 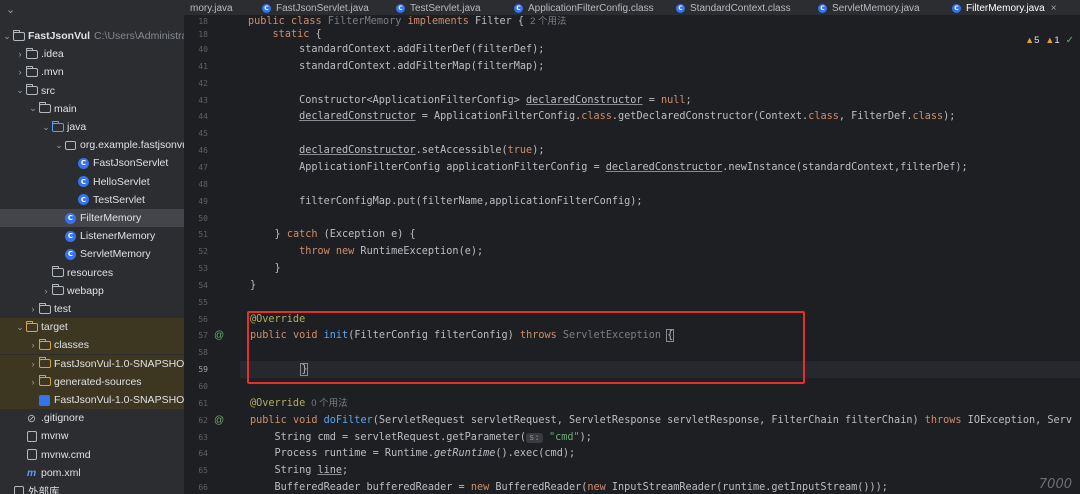 What do you see at coordinates (203, 471) in the screenshot?
I see `line-number: 65` at bounding box center [203, 471].